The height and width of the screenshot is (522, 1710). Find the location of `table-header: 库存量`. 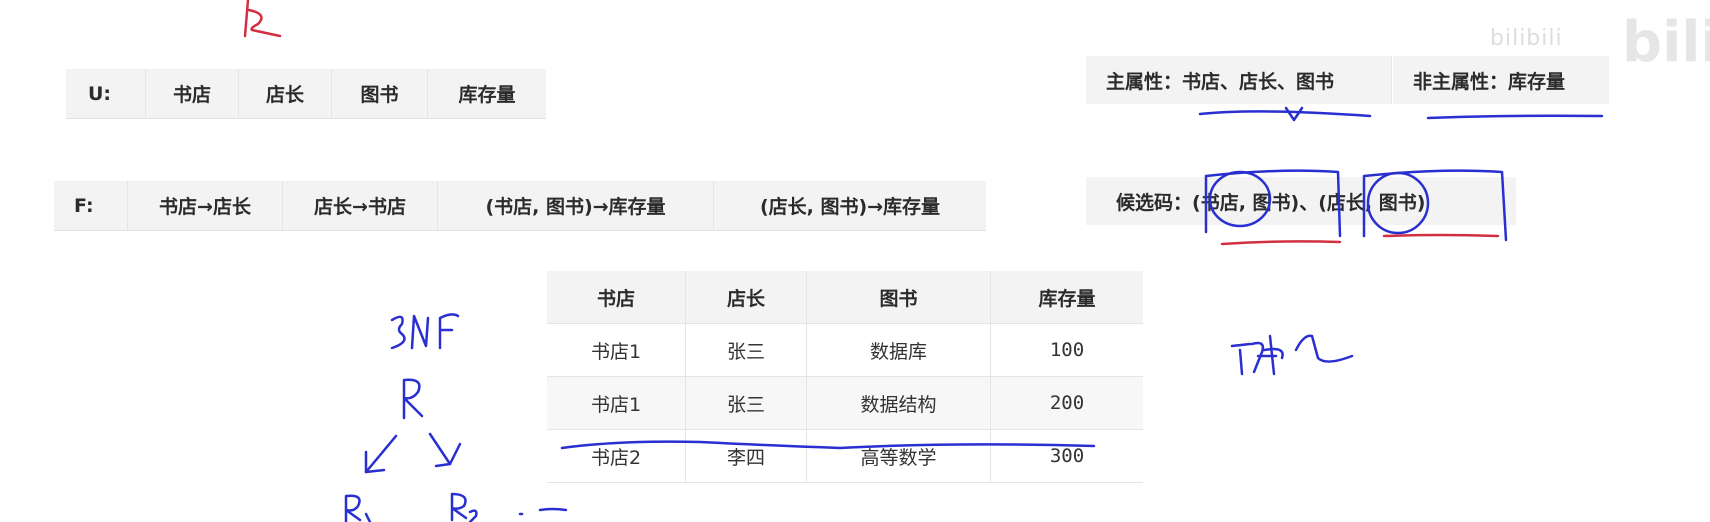

table-header: 库存量 is located at coordinates (1066, 297).